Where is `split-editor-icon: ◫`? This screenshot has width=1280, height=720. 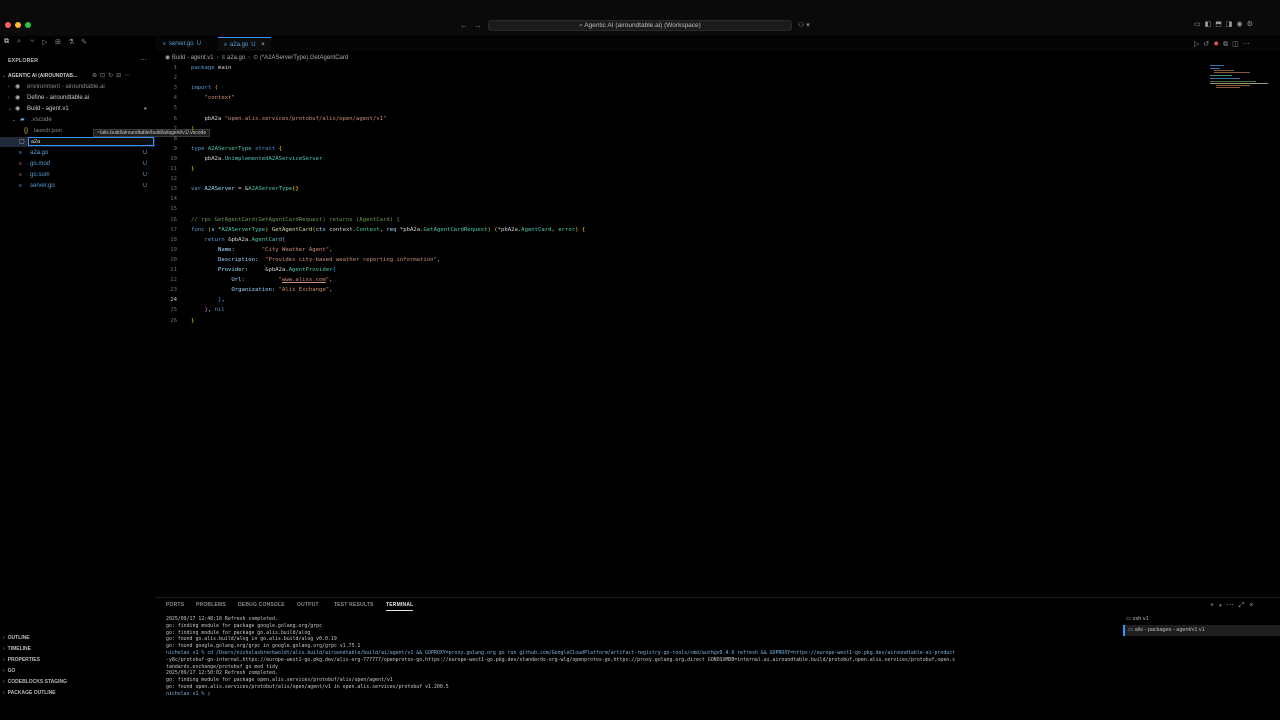
split-editor-icon: ◫ is located at coordinates (1237, 44).